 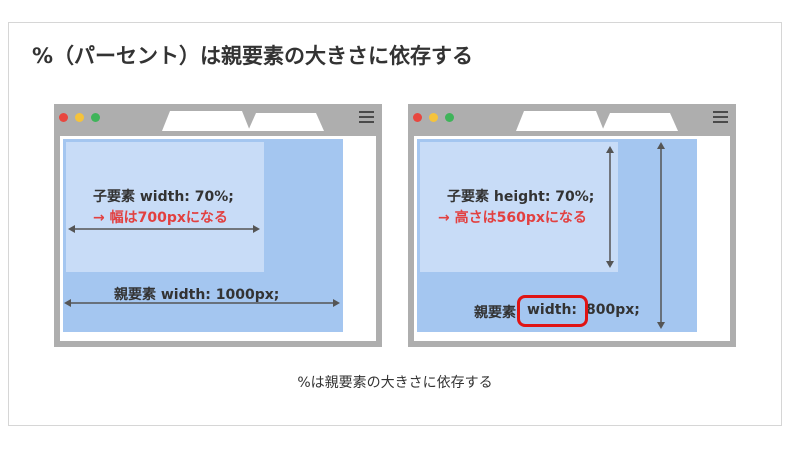 I want to click on child-width-arrow-head-left, so click(x=71, y=229).